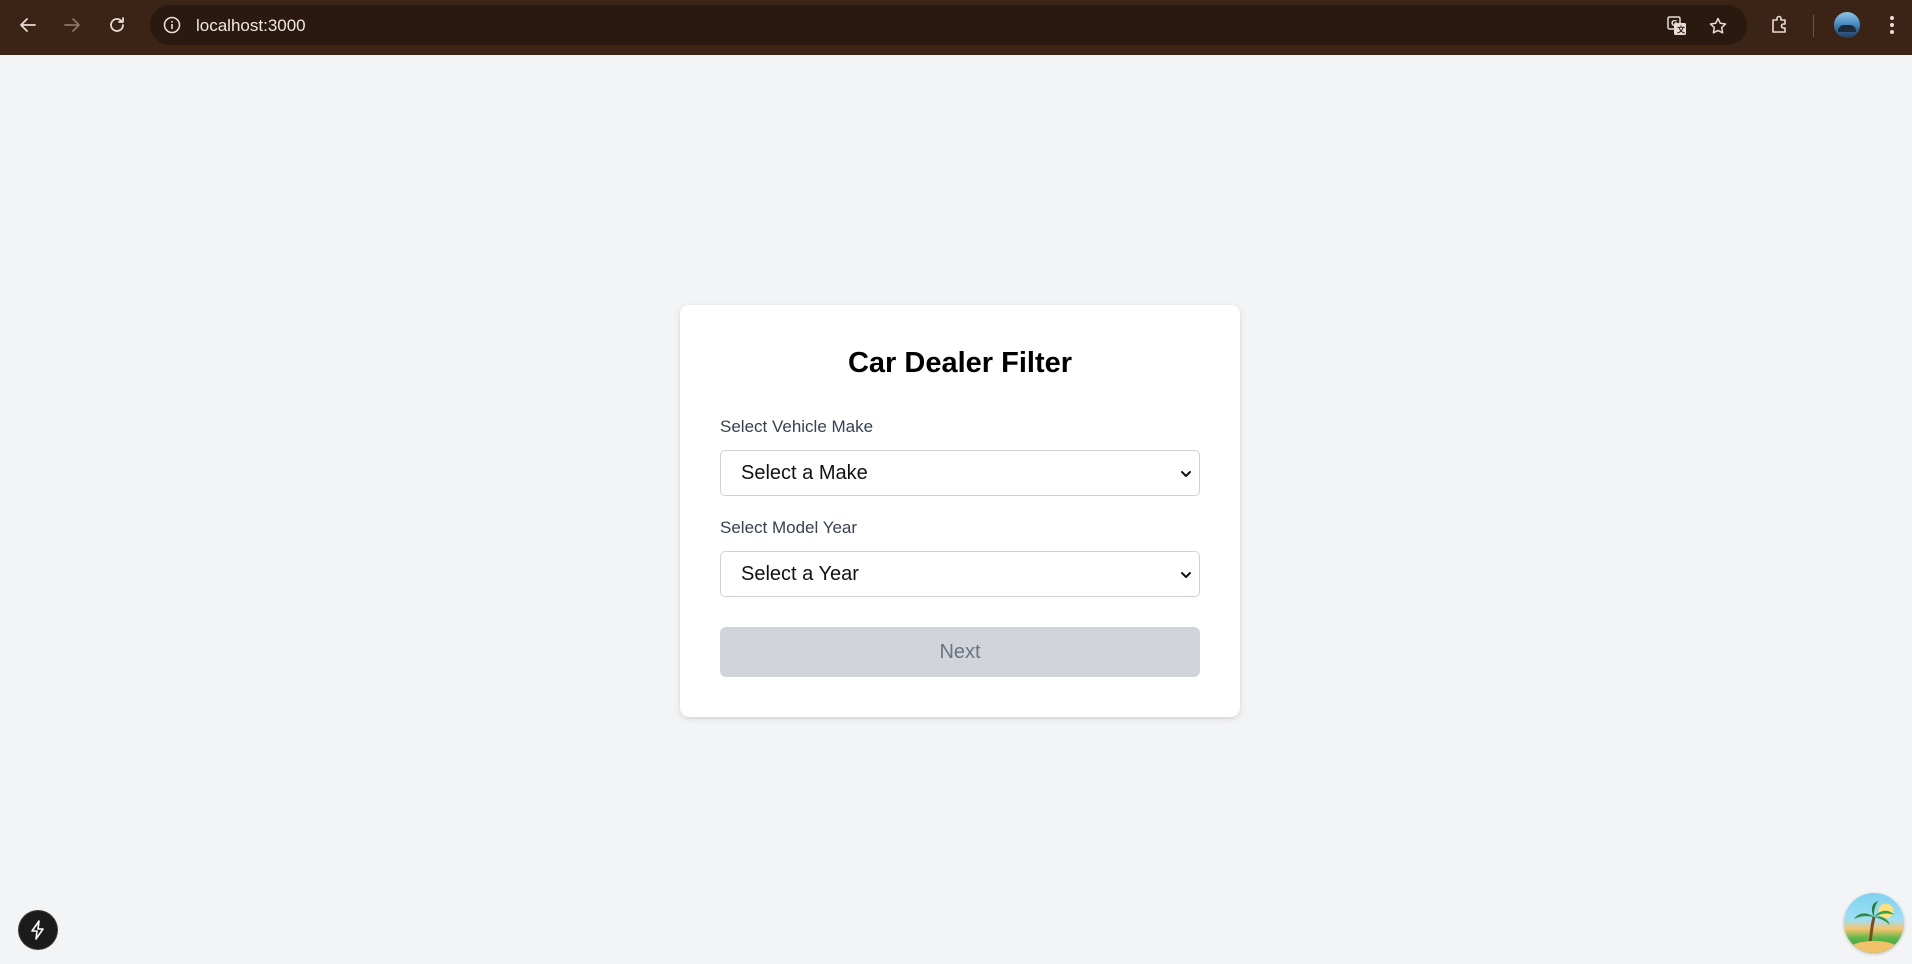  I want to click on dev-tools-button, so click(38, 930).